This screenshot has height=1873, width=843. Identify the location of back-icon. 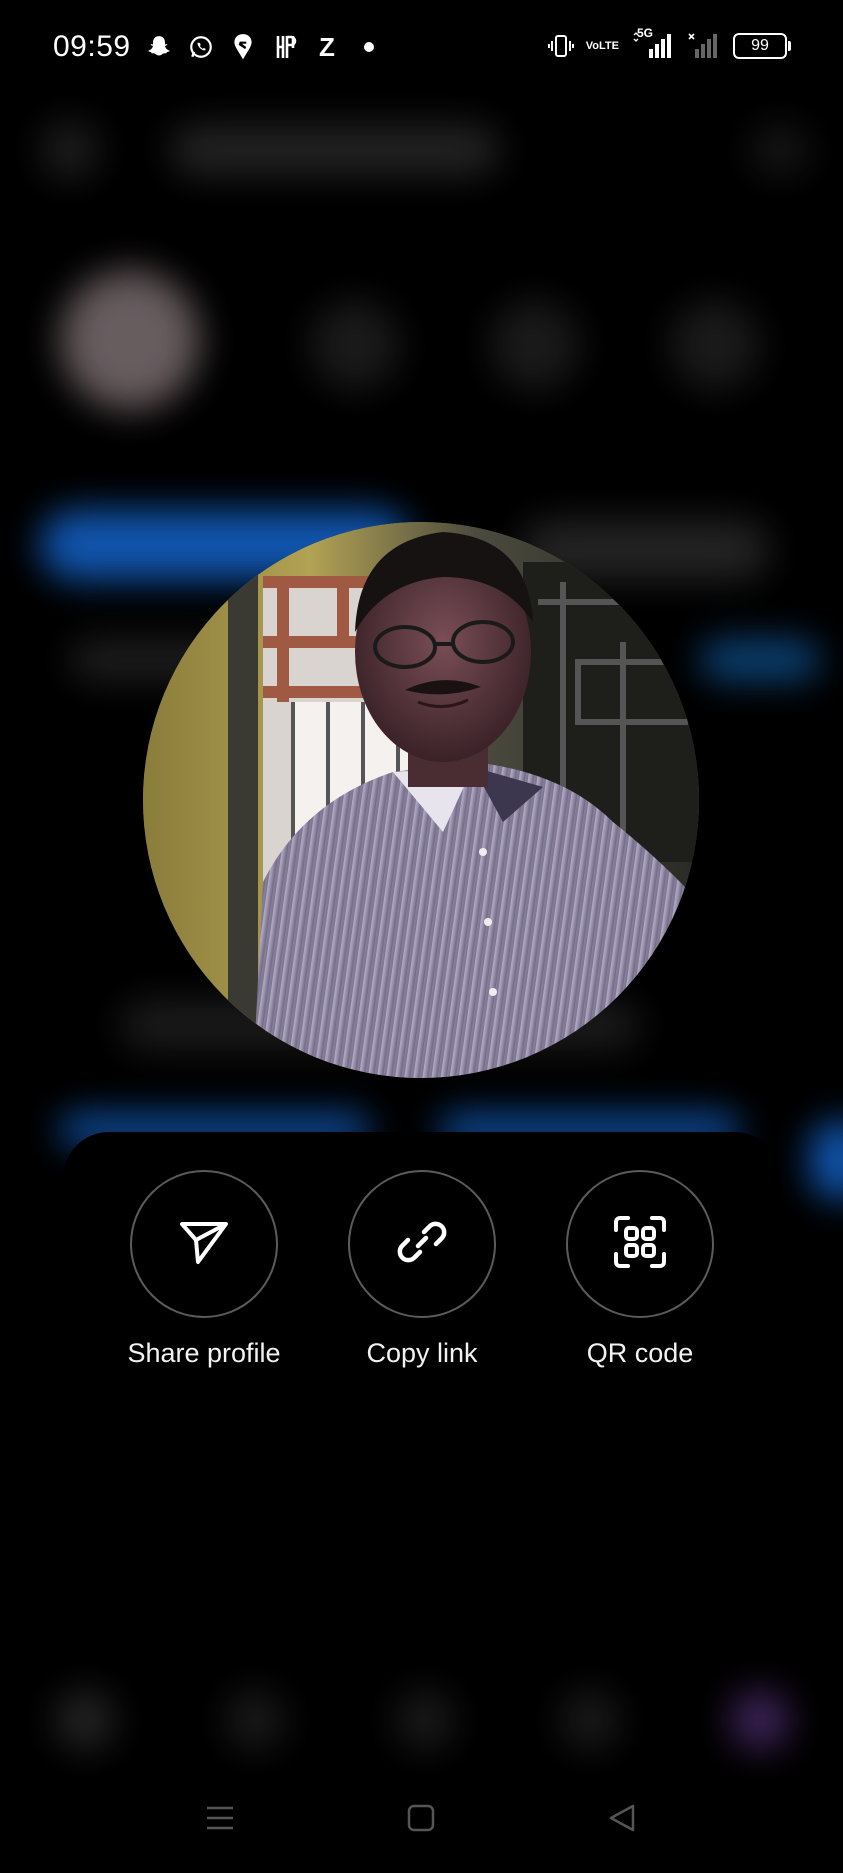
(622, 1820).